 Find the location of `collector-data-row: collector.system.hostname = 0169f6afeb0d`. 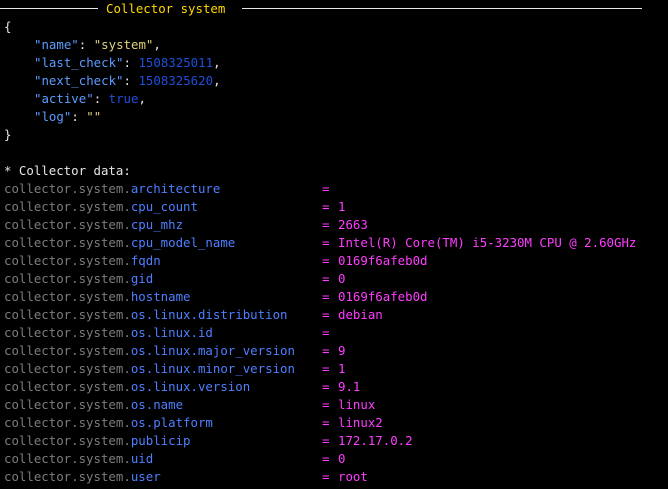

collector-data-row: collector.system.hostname = 0169f6afeb0d is located at coordinates (334, 297).